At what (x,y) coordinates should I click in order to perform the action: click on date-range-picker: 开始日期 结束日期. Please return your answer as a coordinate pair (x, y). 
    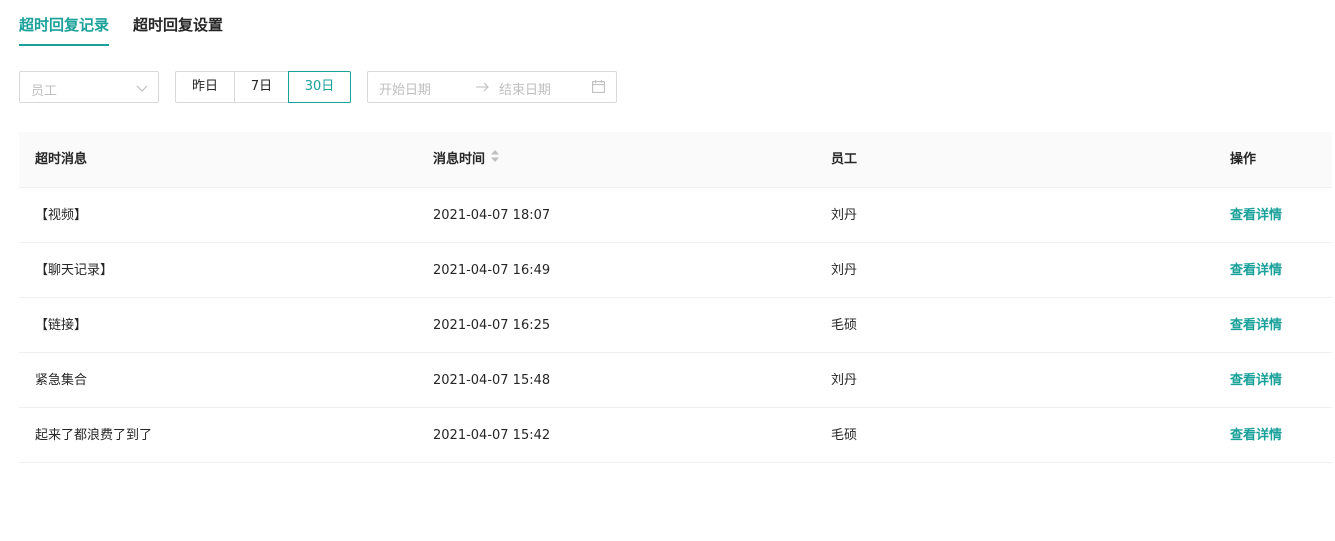
    Looking at the image, I should click on (492, 87).